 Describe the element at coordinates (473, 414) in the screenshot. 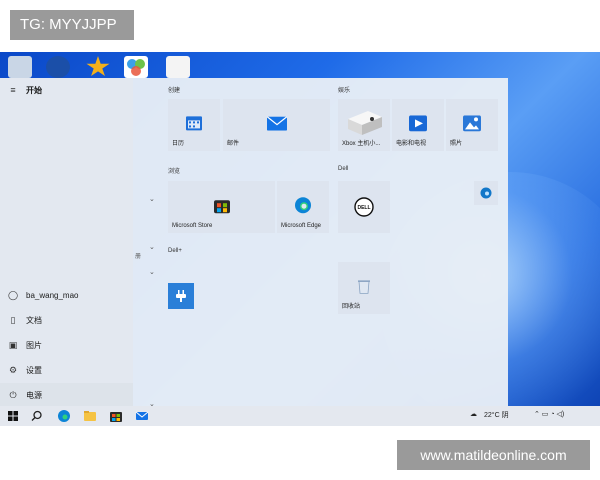

I see `weather-icon: ☁` at that location.